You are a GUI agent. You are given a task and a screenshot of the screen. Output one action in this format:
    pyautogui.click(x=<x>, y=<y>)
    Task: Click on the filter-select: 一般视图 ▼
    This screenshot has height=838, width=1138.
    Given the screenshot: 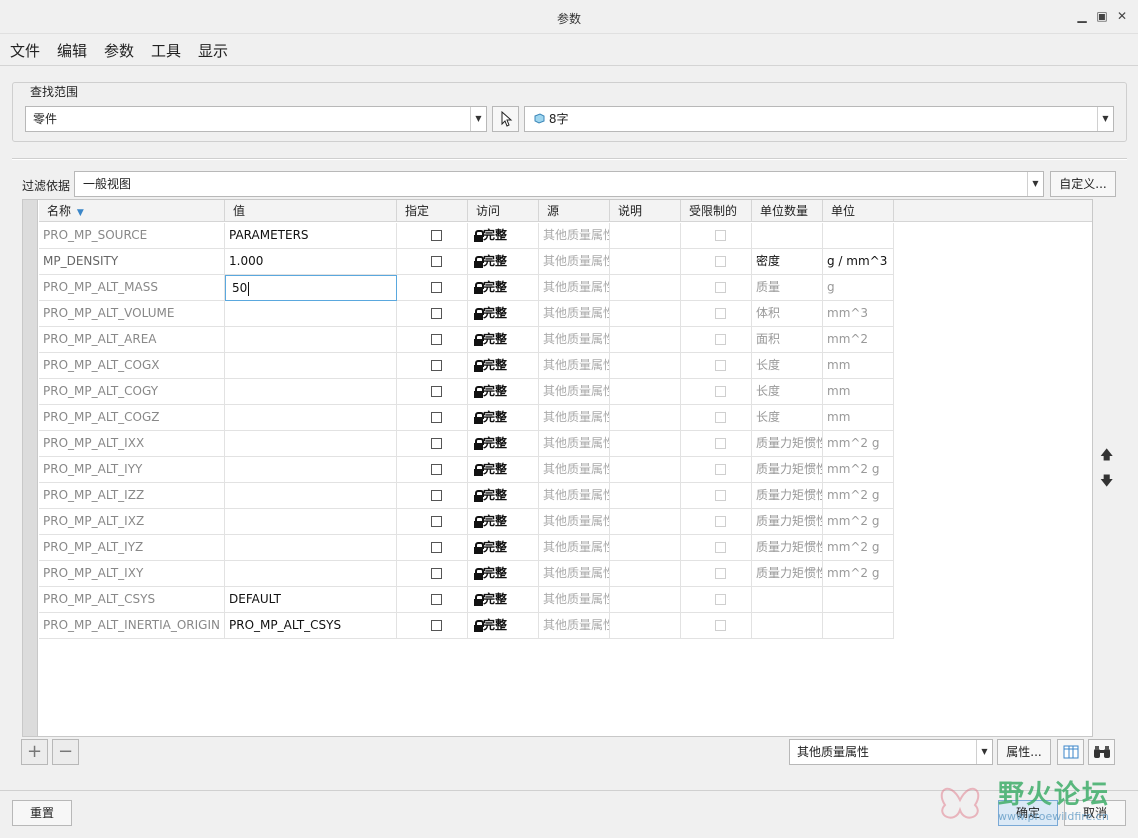 What is the action you would take?
    pyautogui.click(x=559, y=184)
    